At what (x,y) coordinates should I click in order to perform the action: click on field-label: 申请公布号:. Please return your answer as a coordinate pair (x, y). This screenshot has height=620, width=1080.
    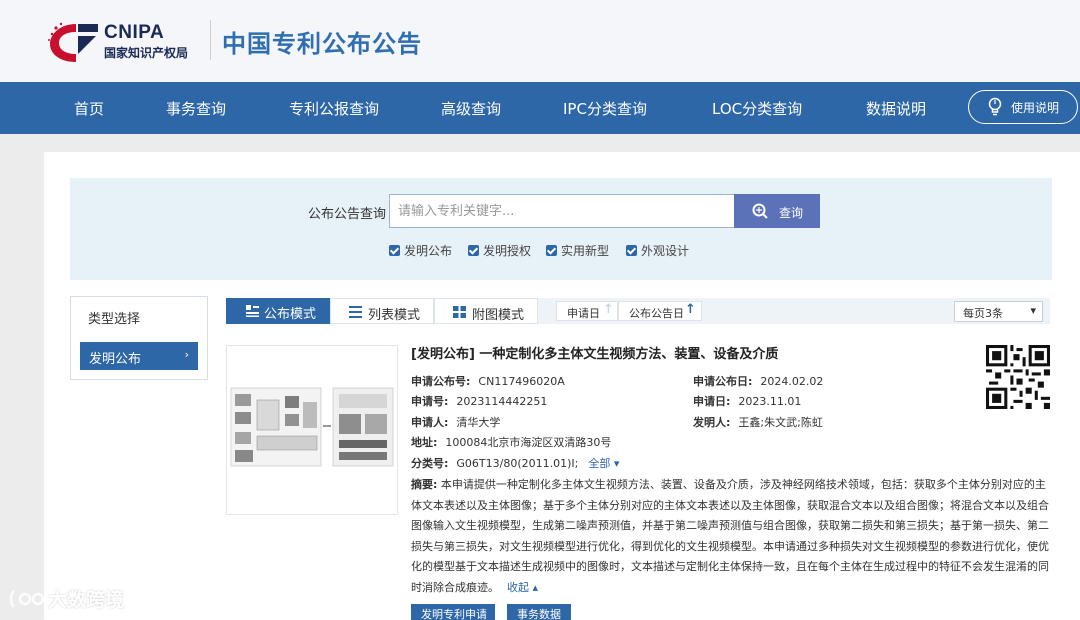
    Looking at the image, I should click on (441, 381).